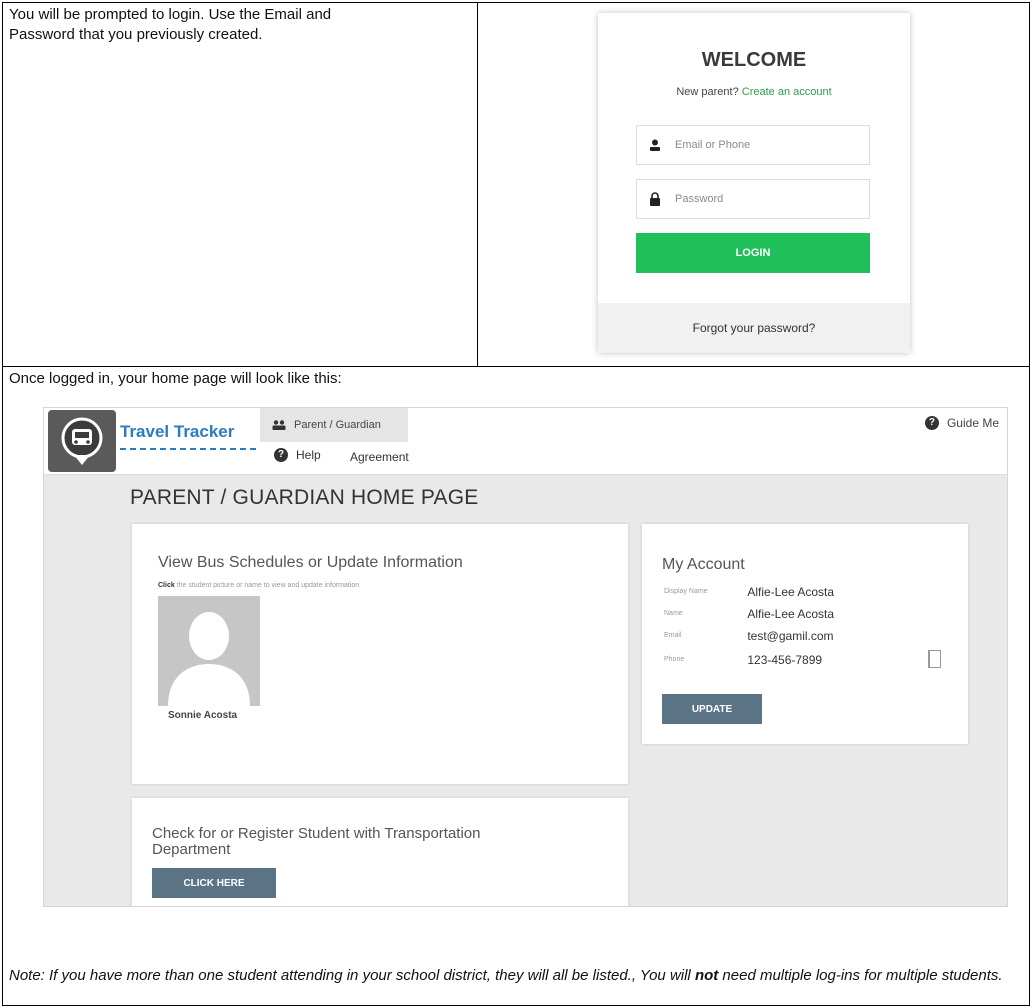 The image size is (1033, 1008). Describe the element at coordinates (785, 659) in the screenshot. I see `account-value: 123-456-7899` at that location.